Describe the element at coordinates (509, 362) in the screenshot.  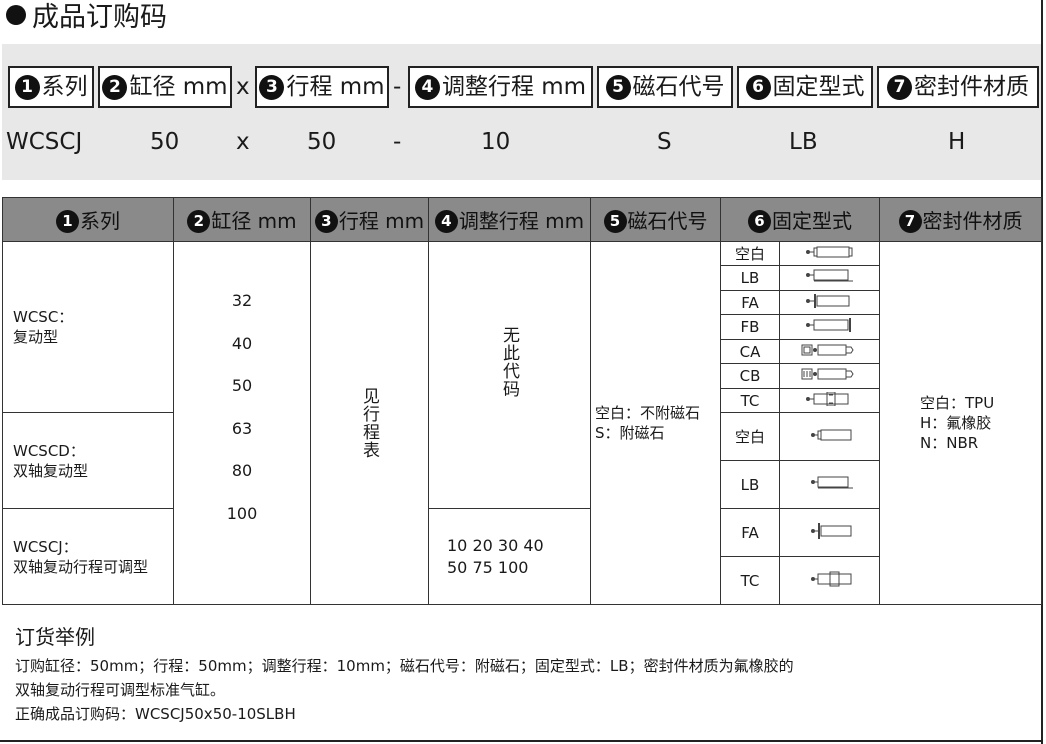
I see `adjust-none-text: 无此代码` at that location.